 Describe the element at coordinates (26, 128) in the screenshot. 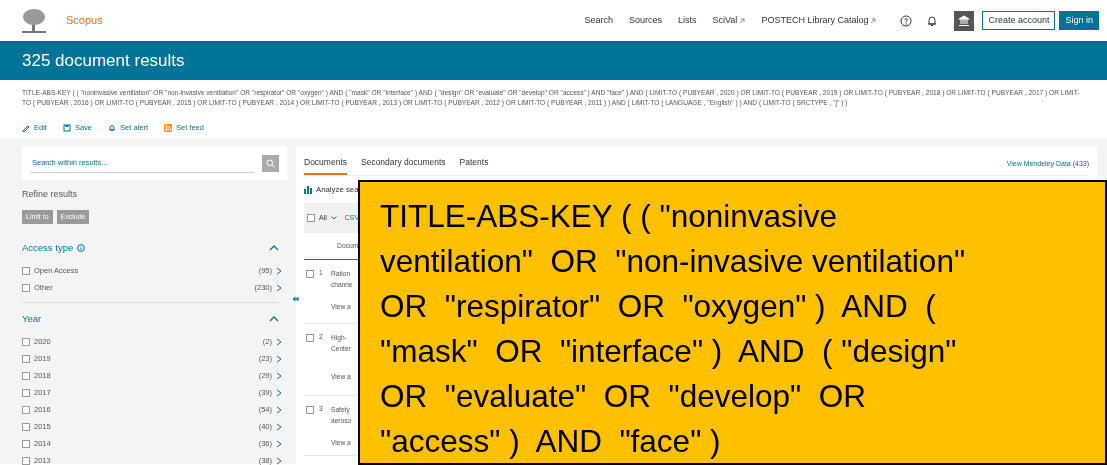

I see `pencil-icon` at that location.